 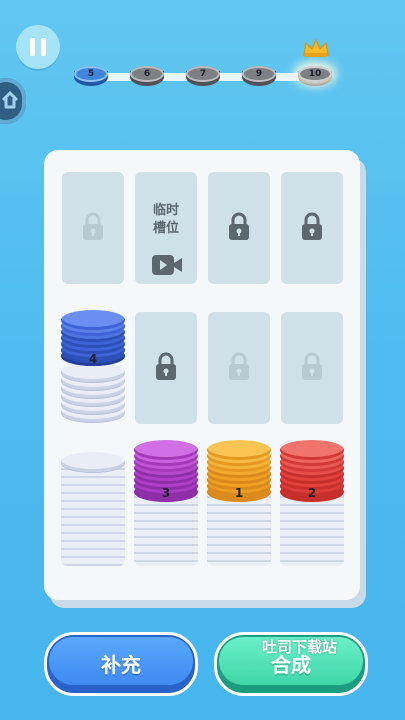 What do you see at coordinates (10, 100) in the screenshot?
I see `home-icon` at bounding box center [10, 100].